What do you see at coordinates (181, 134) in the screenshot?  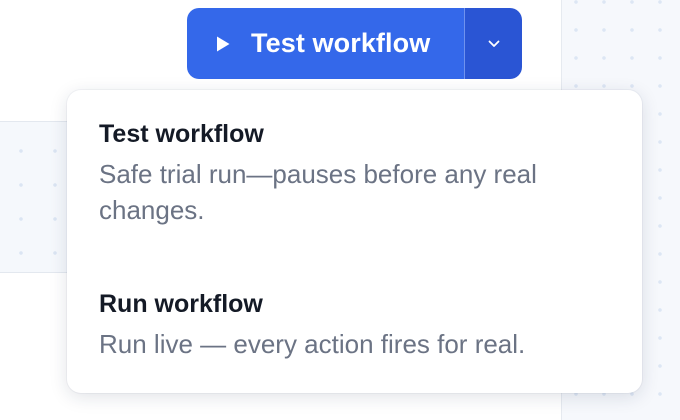 I see `menu-item-title: Test workflow` at bounding box center [181, 134].